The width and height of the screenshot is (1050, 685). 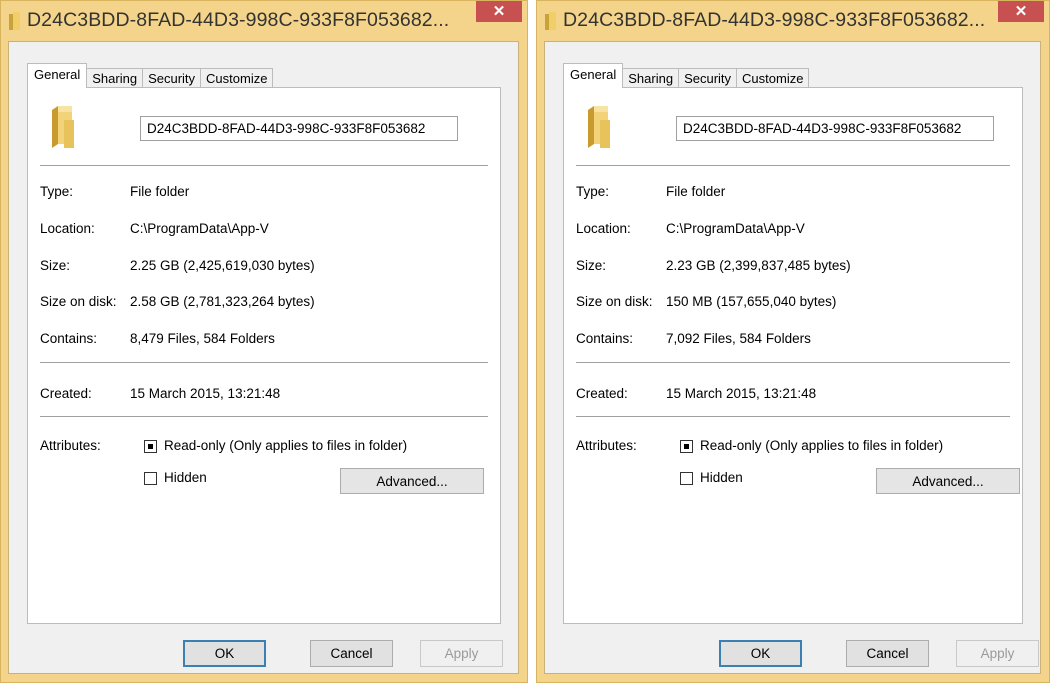 What do you see at coordinates (222, 301) in the screenshot?
I see `size-on-disk-value: 2.58 GB (2,781,323,264 bytes)` at bounding box center [222, 301].